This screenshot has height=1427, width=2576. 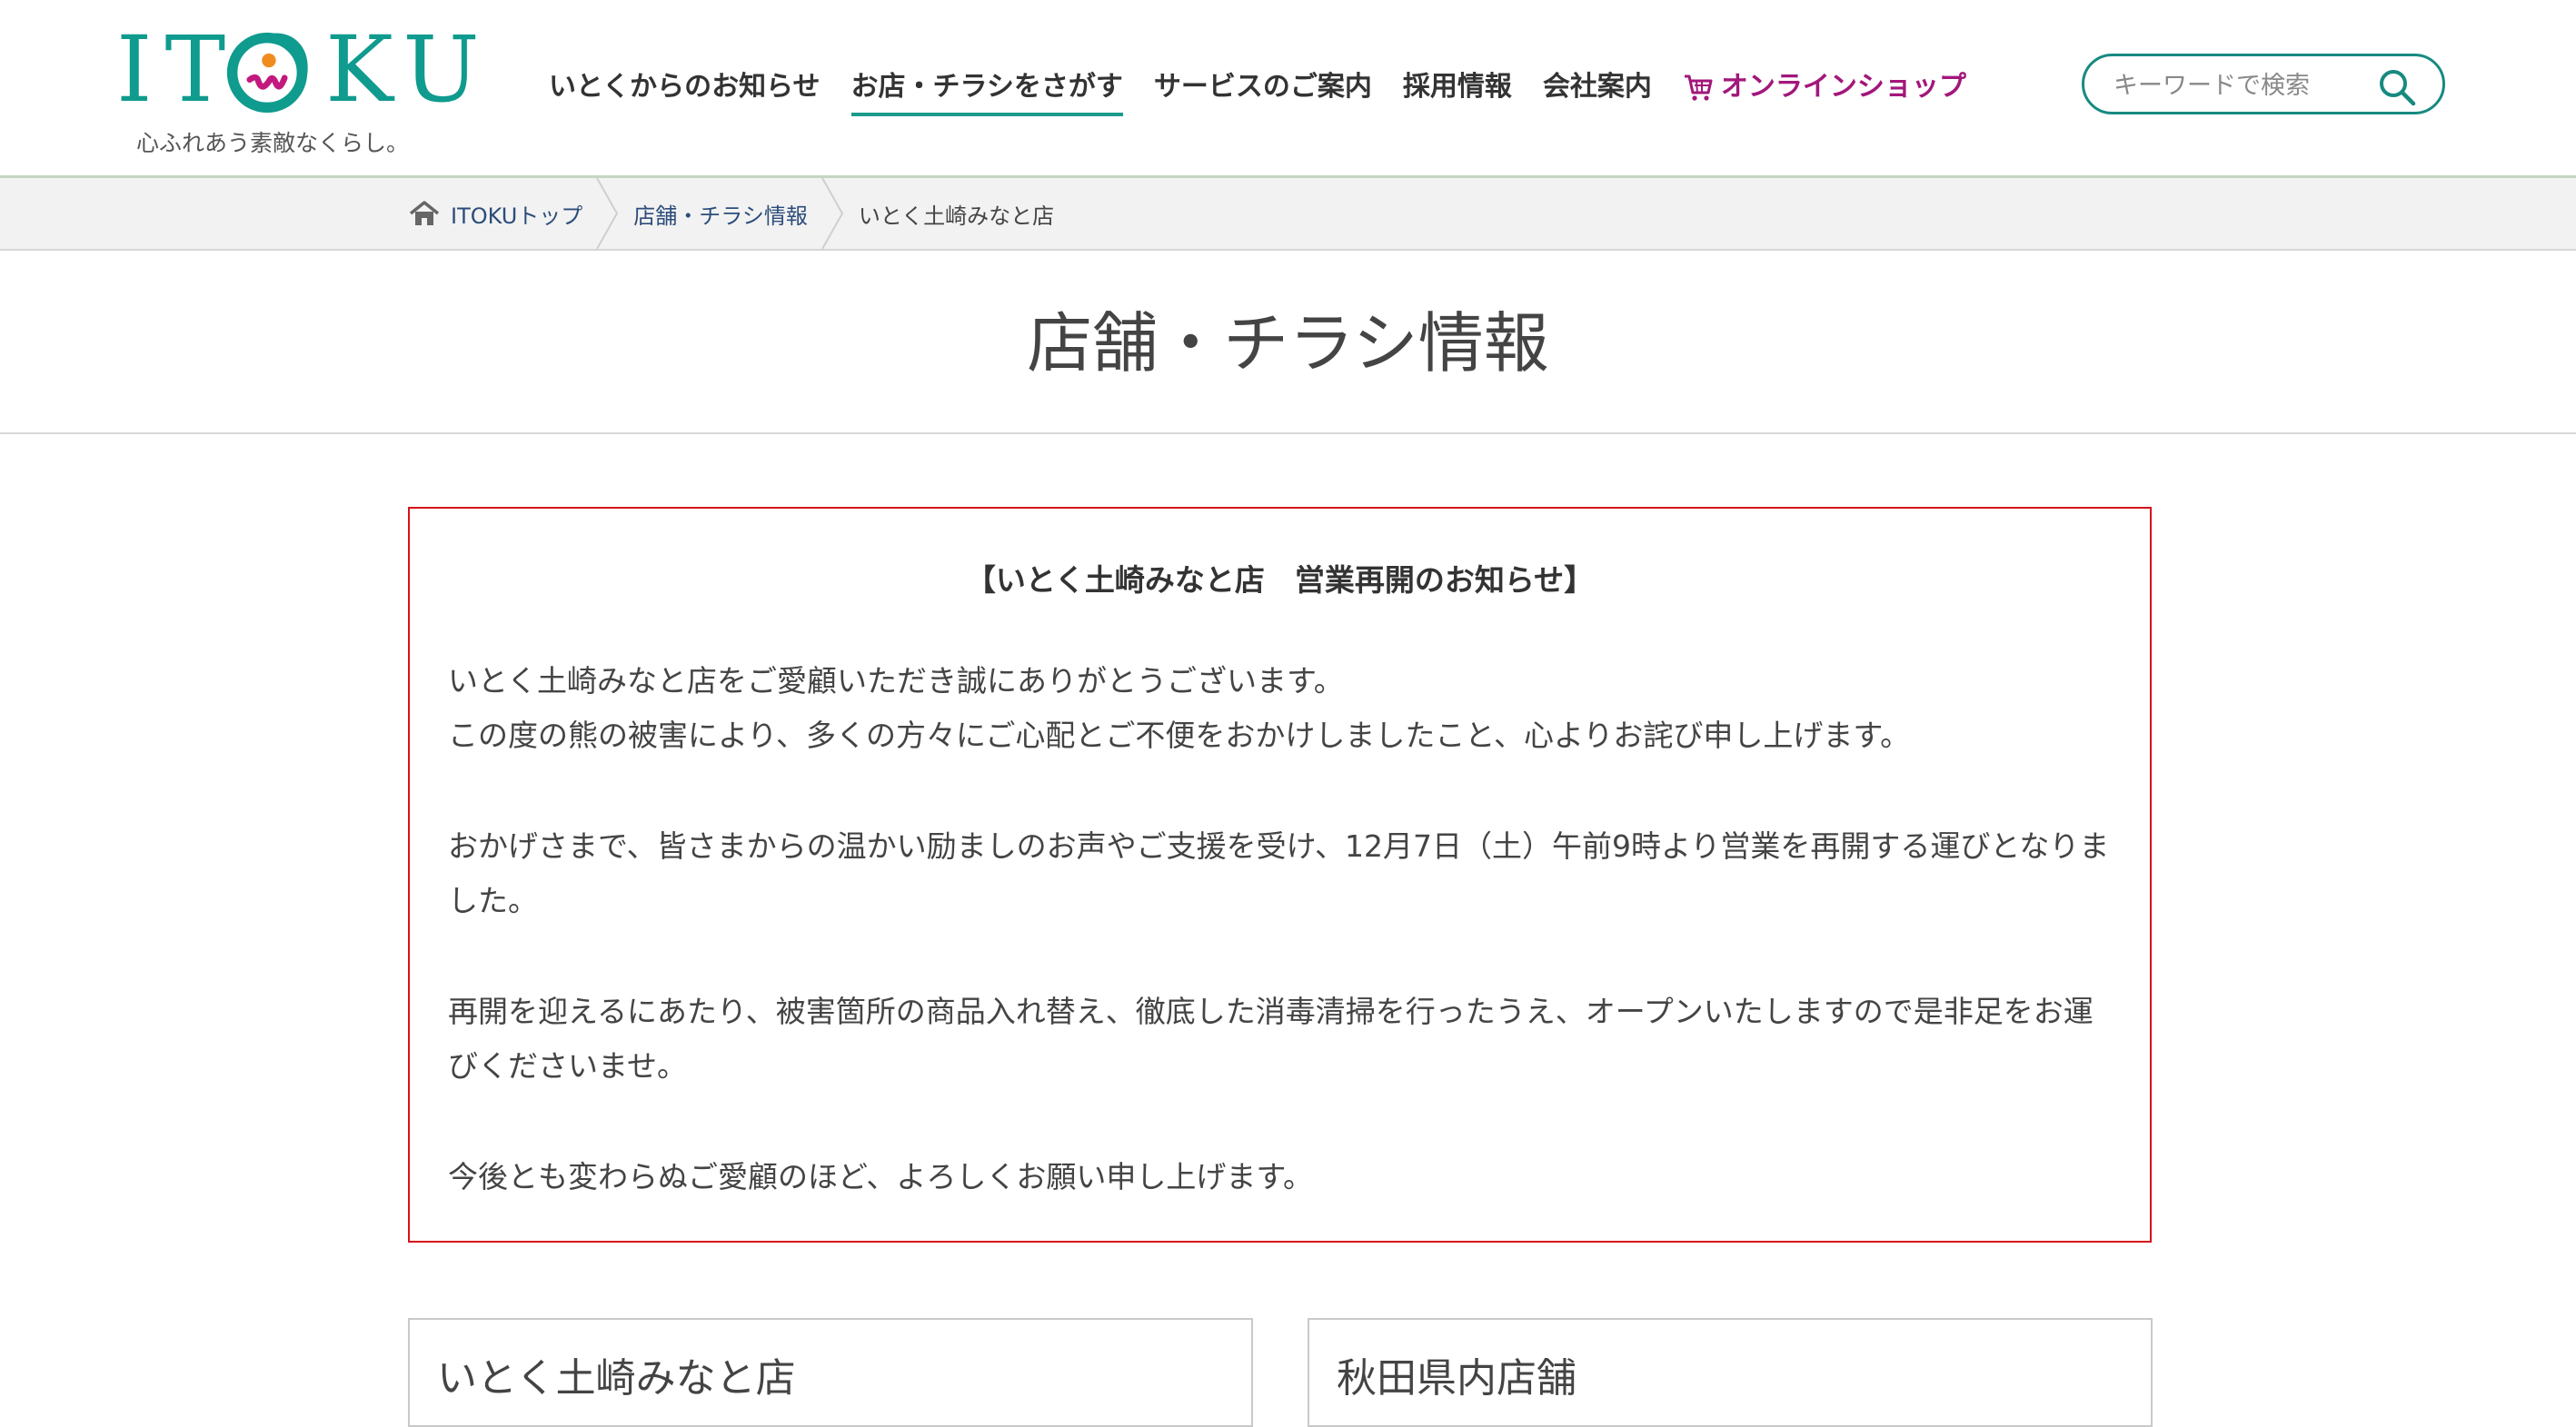 I want to click on breadcrumb-home: ITOKUトップ, so click(x=495, y=214).